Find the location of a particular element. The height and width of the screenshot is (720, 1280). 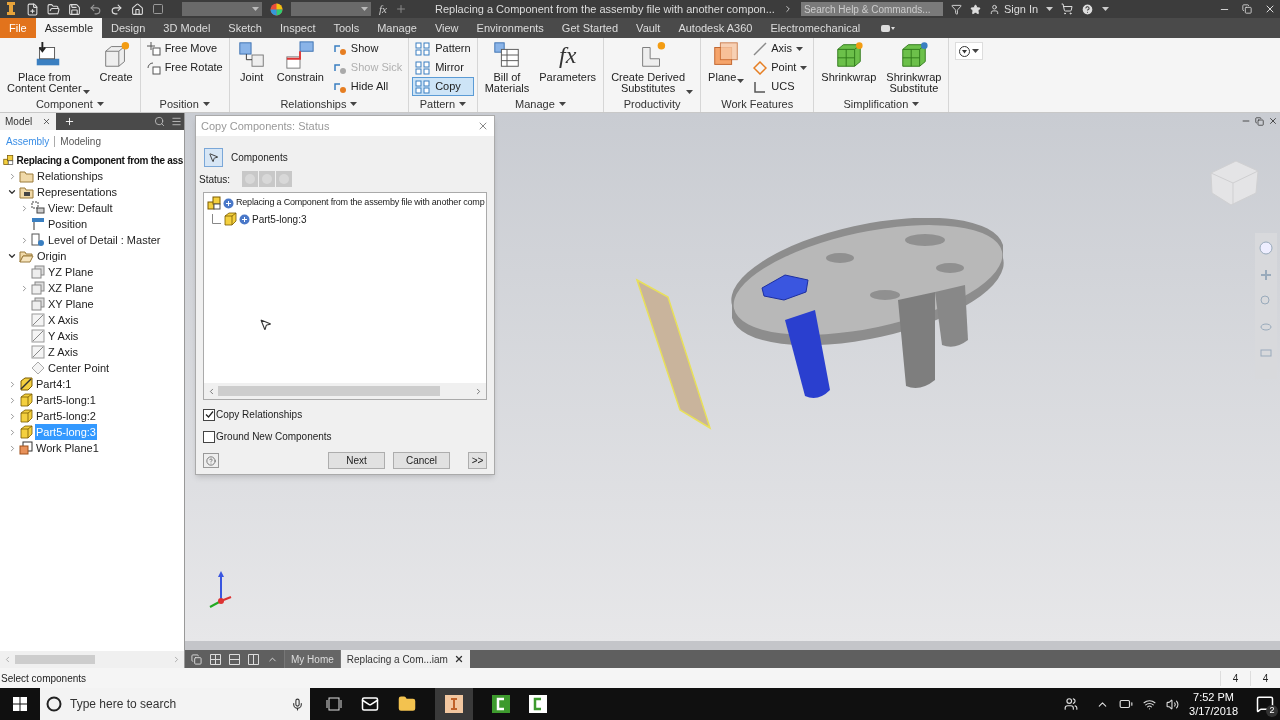

wifi-icon is located at coordinates (1150, 704).